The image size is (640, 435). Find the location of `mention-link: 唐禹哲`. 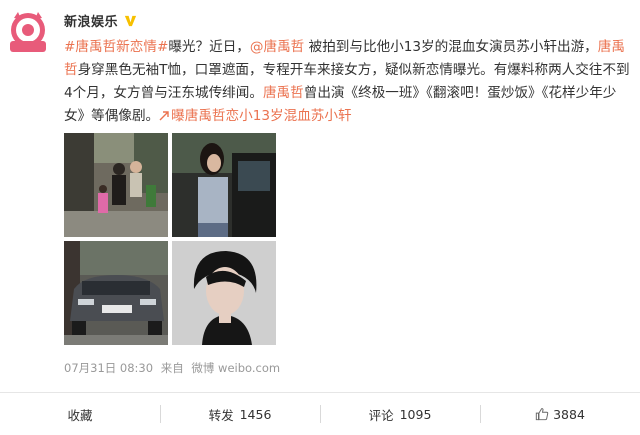

mention-link: 唐禹哲 is located at coordinates (283, 93).